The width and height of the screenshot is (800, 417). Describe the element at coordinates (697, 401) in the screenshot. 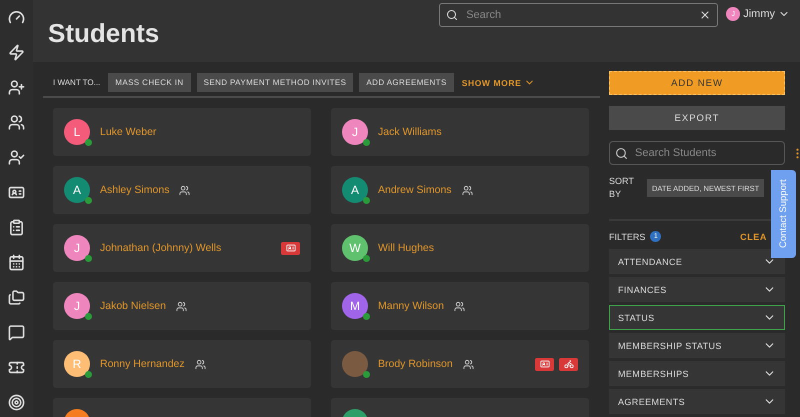

I see `filter-dropdown: AGREEMENTS` at that location.